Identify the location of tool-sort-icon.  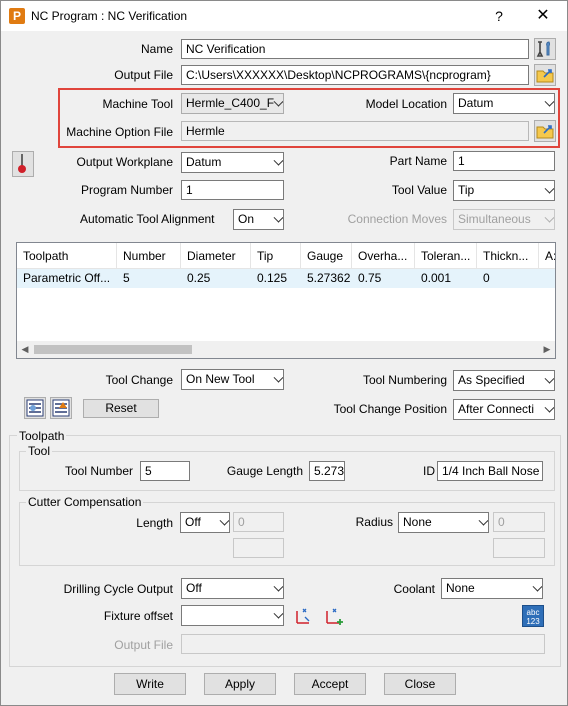
(61, 408).